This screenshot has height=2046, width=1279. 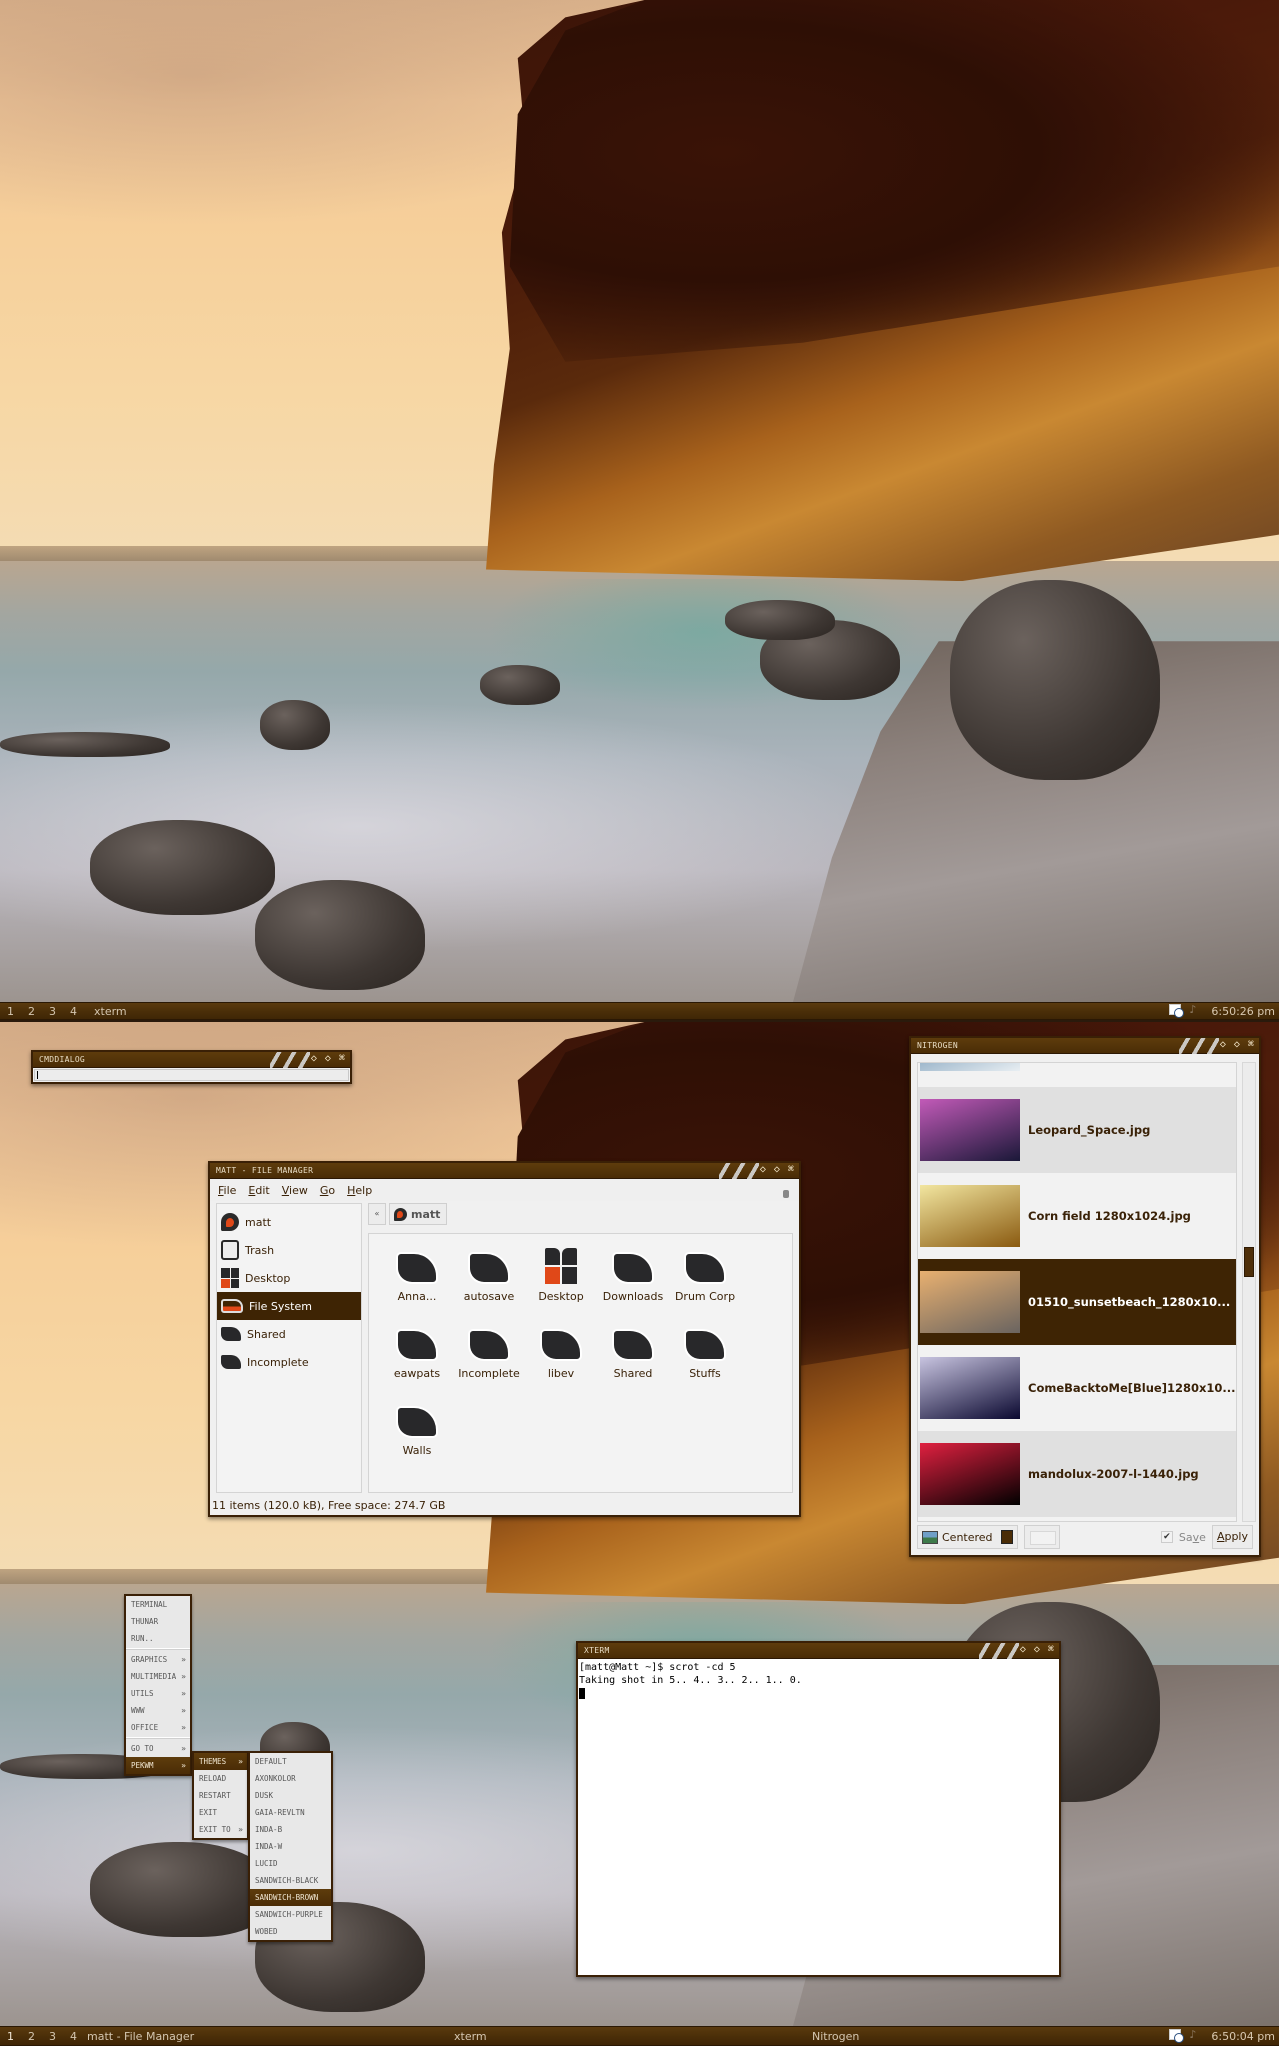 I want to click on file-item: libev, so click(x=561, y=1363).